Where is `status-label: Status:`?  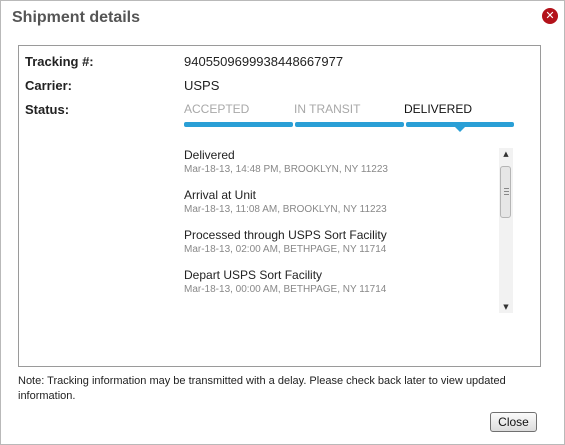
status-label: Status: is located at coordinates (47, 109).